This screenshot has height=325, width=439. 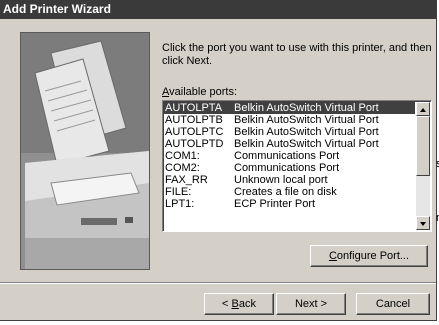 I want to click on port-row-autolptb: AUTOLPTB Belkin AutoSwitch Virtual Port, so click(x=289, y=120).